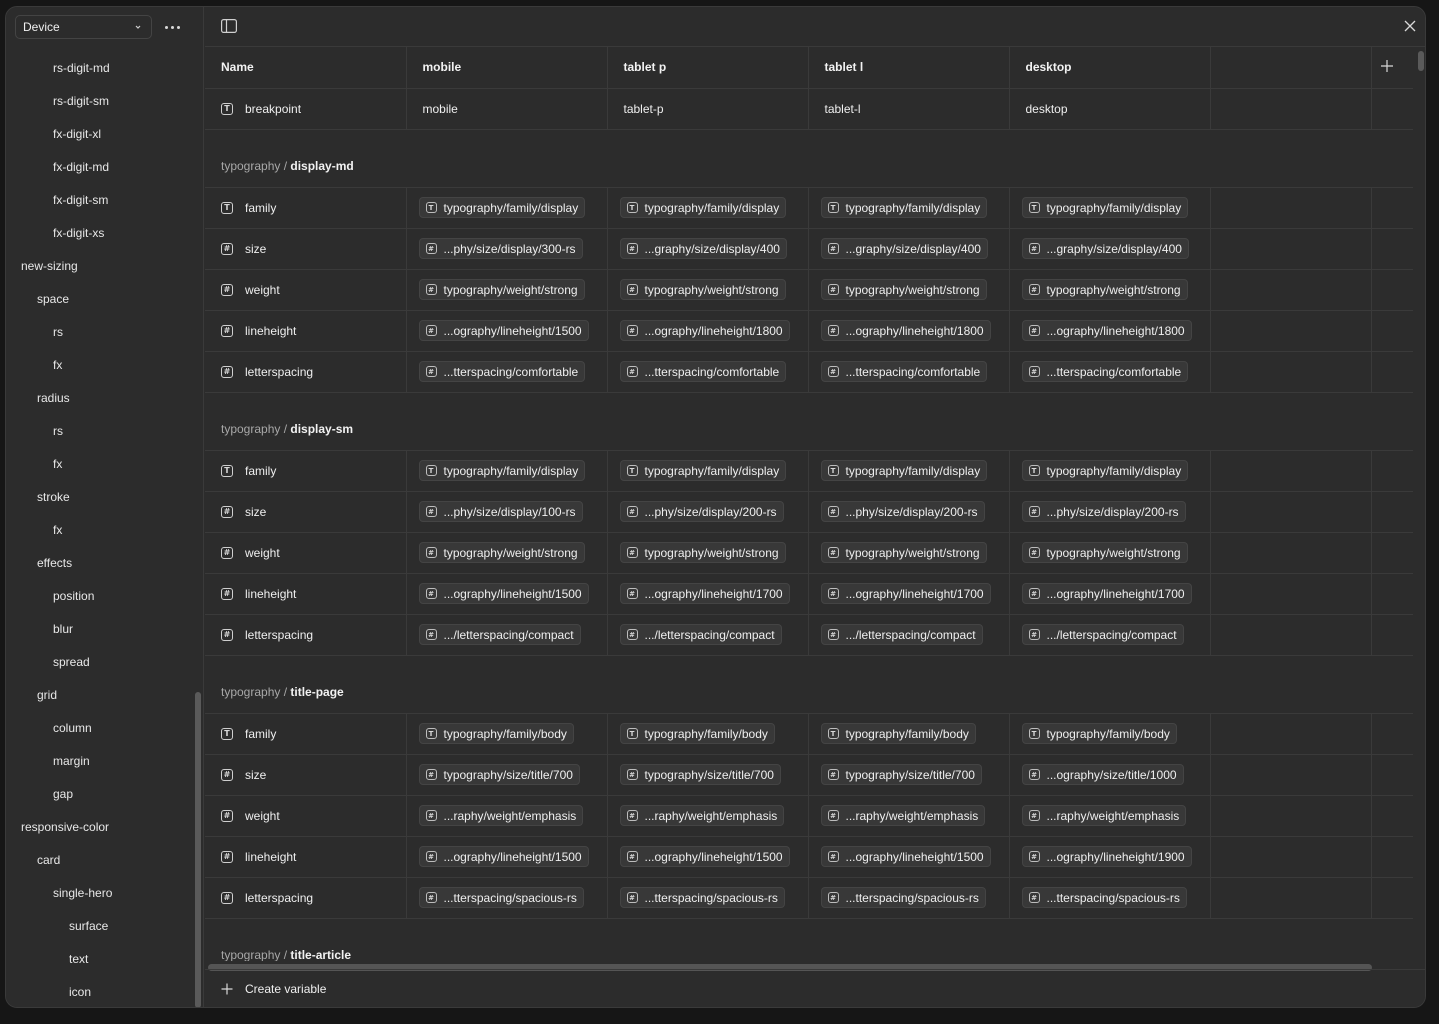 This screenshot has width=1439, height=1024. Describe the element at coordinates (1110, 68) in the screenshot. I see `column-header-mode: desktop` at that location.